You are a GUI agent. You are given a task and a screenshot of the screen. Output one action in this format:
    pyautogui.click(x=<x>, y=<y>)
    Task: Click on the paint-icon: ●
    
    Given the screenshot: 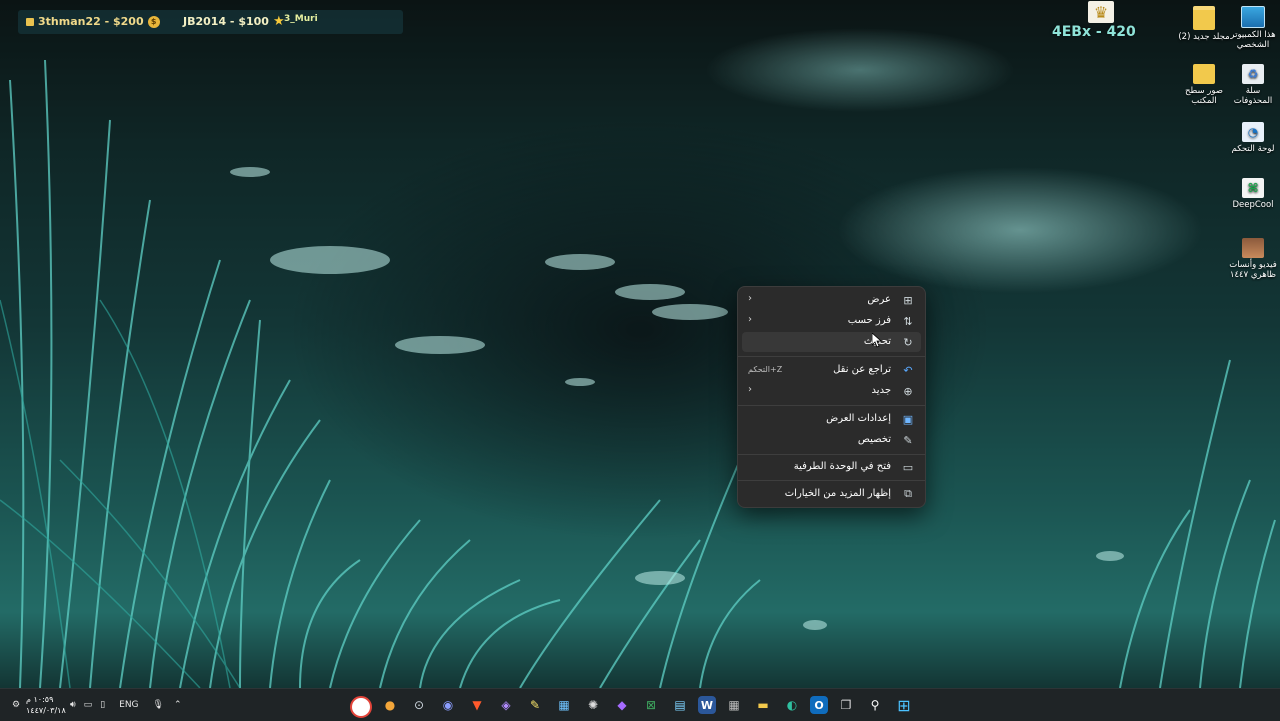 What is the action you would take?
    pyautogui.click(x=390, y=705)
    